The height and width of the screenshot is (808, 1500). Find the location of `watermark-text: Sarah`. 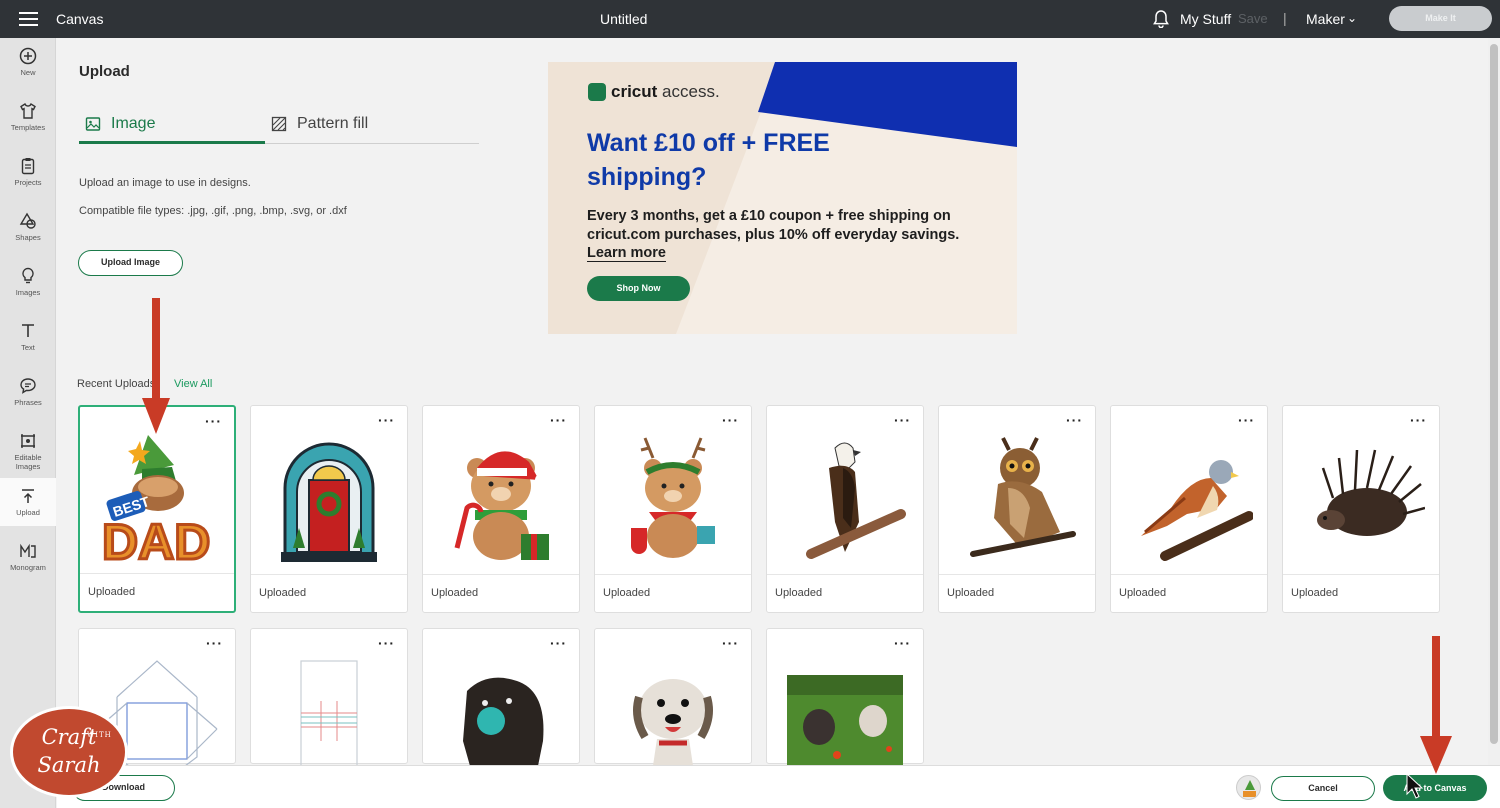

watermark-text: Sarah is located at coordinates (69, 765).